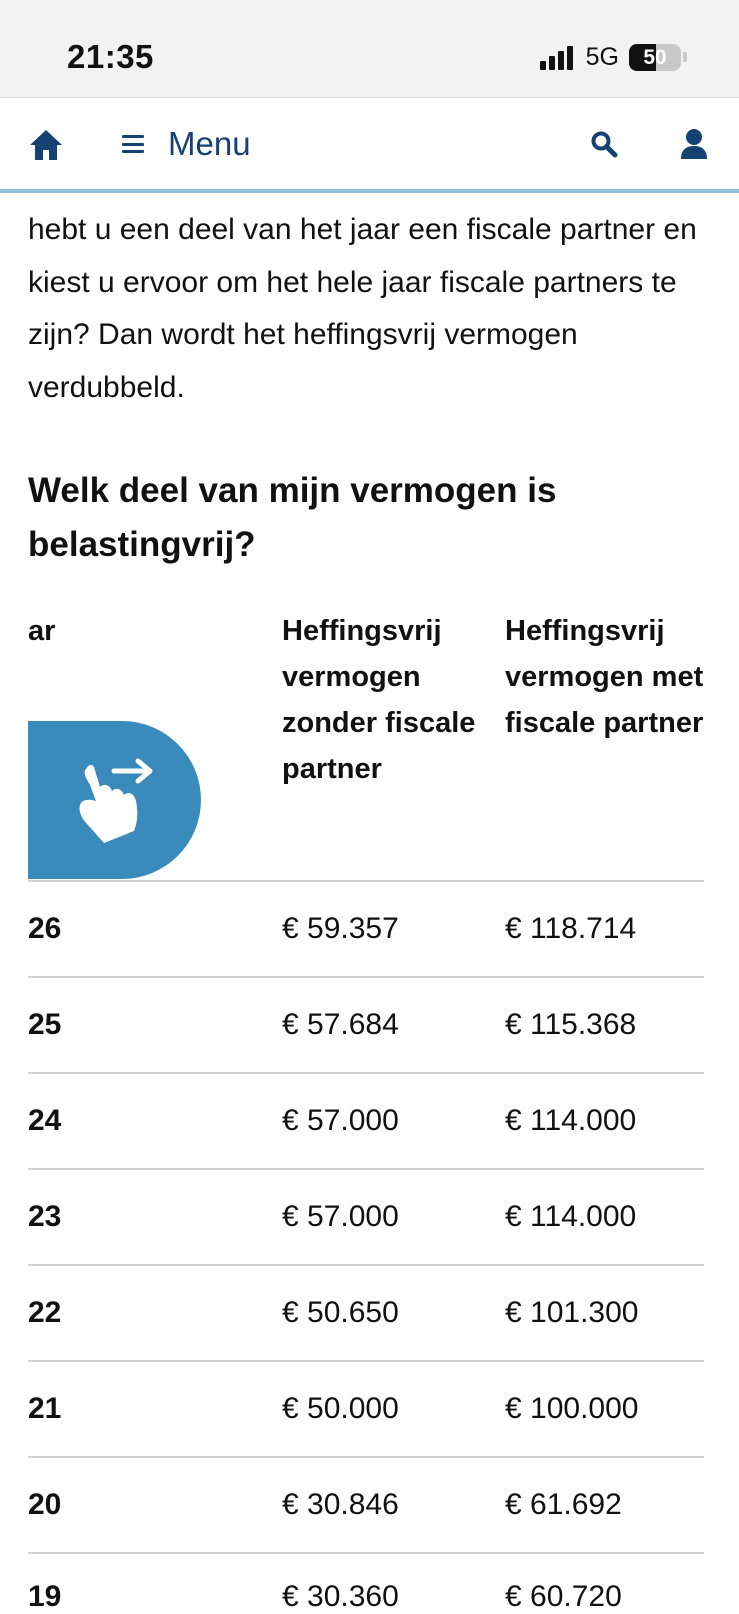 The height and width of the screenshot is (1614, 739). I want to click on table-row: 26 € 59.357 € 118.714, so click(366, 928).